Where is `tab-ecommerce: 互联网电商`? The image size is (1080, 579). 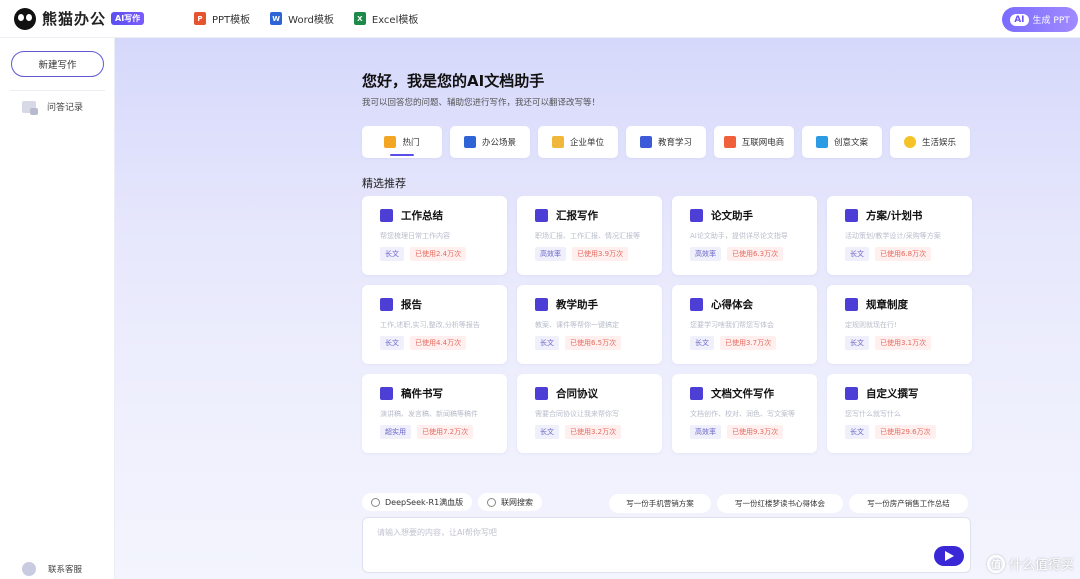 tab-ecommerce: 互联网电商 is located at coordinates (754, 142).